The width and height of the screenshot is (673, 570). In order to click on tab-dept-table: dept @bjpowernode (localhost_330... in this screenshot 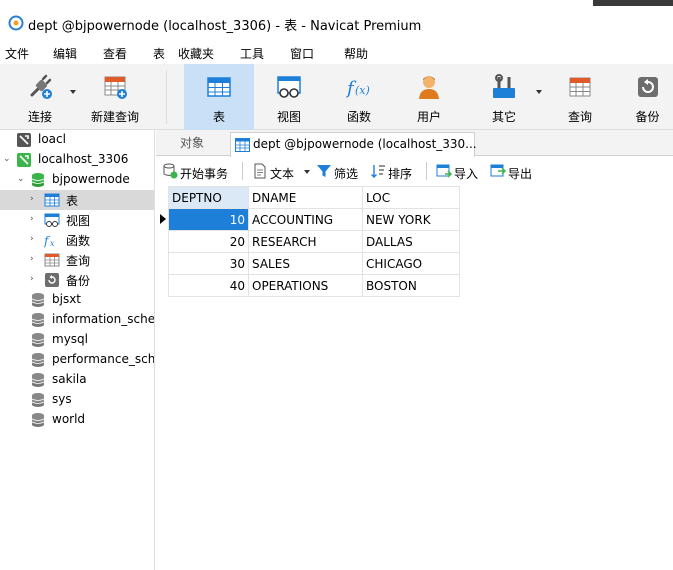, I will do `click(353, 144)`.